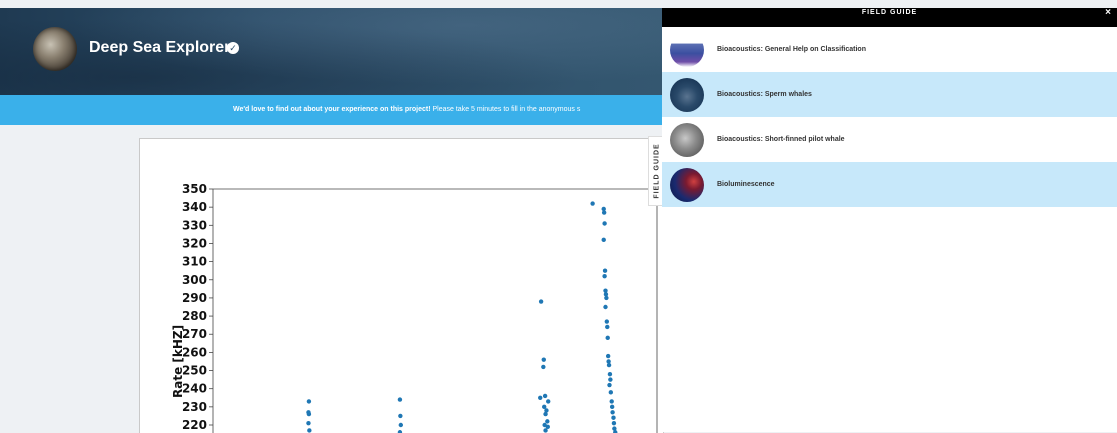  I want to click on field-guide-header: FIELD GUIDE ×, so click(889, 17).